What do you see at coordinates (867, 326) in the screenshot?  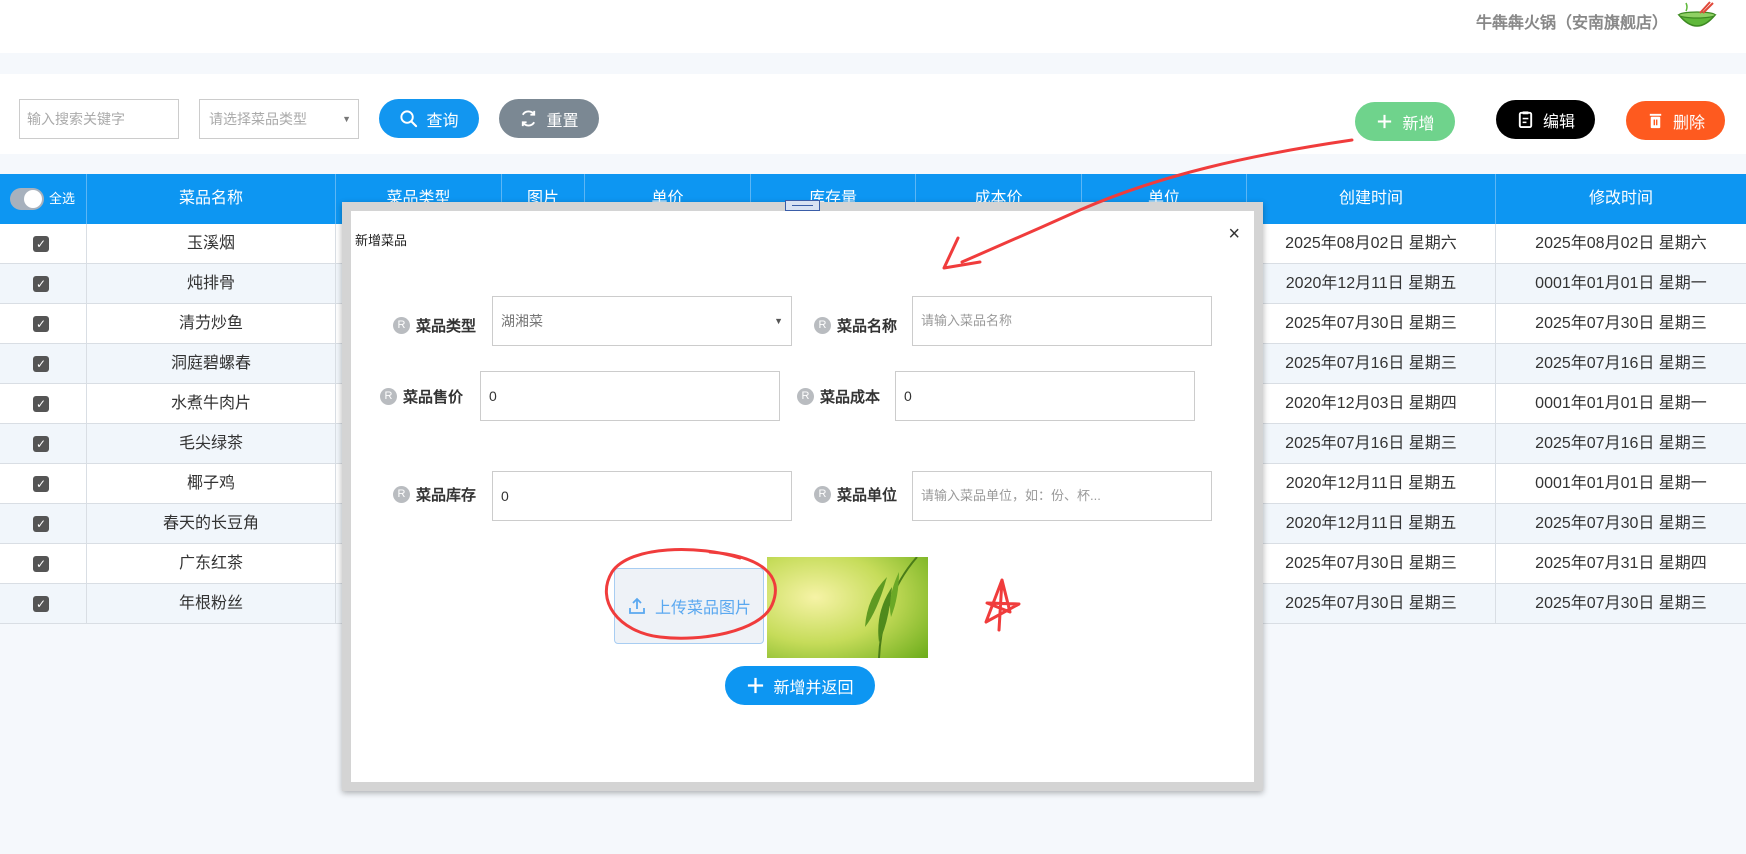 I see `dish-name-label-text: 菜品名称` at bounding box center [867, 326].